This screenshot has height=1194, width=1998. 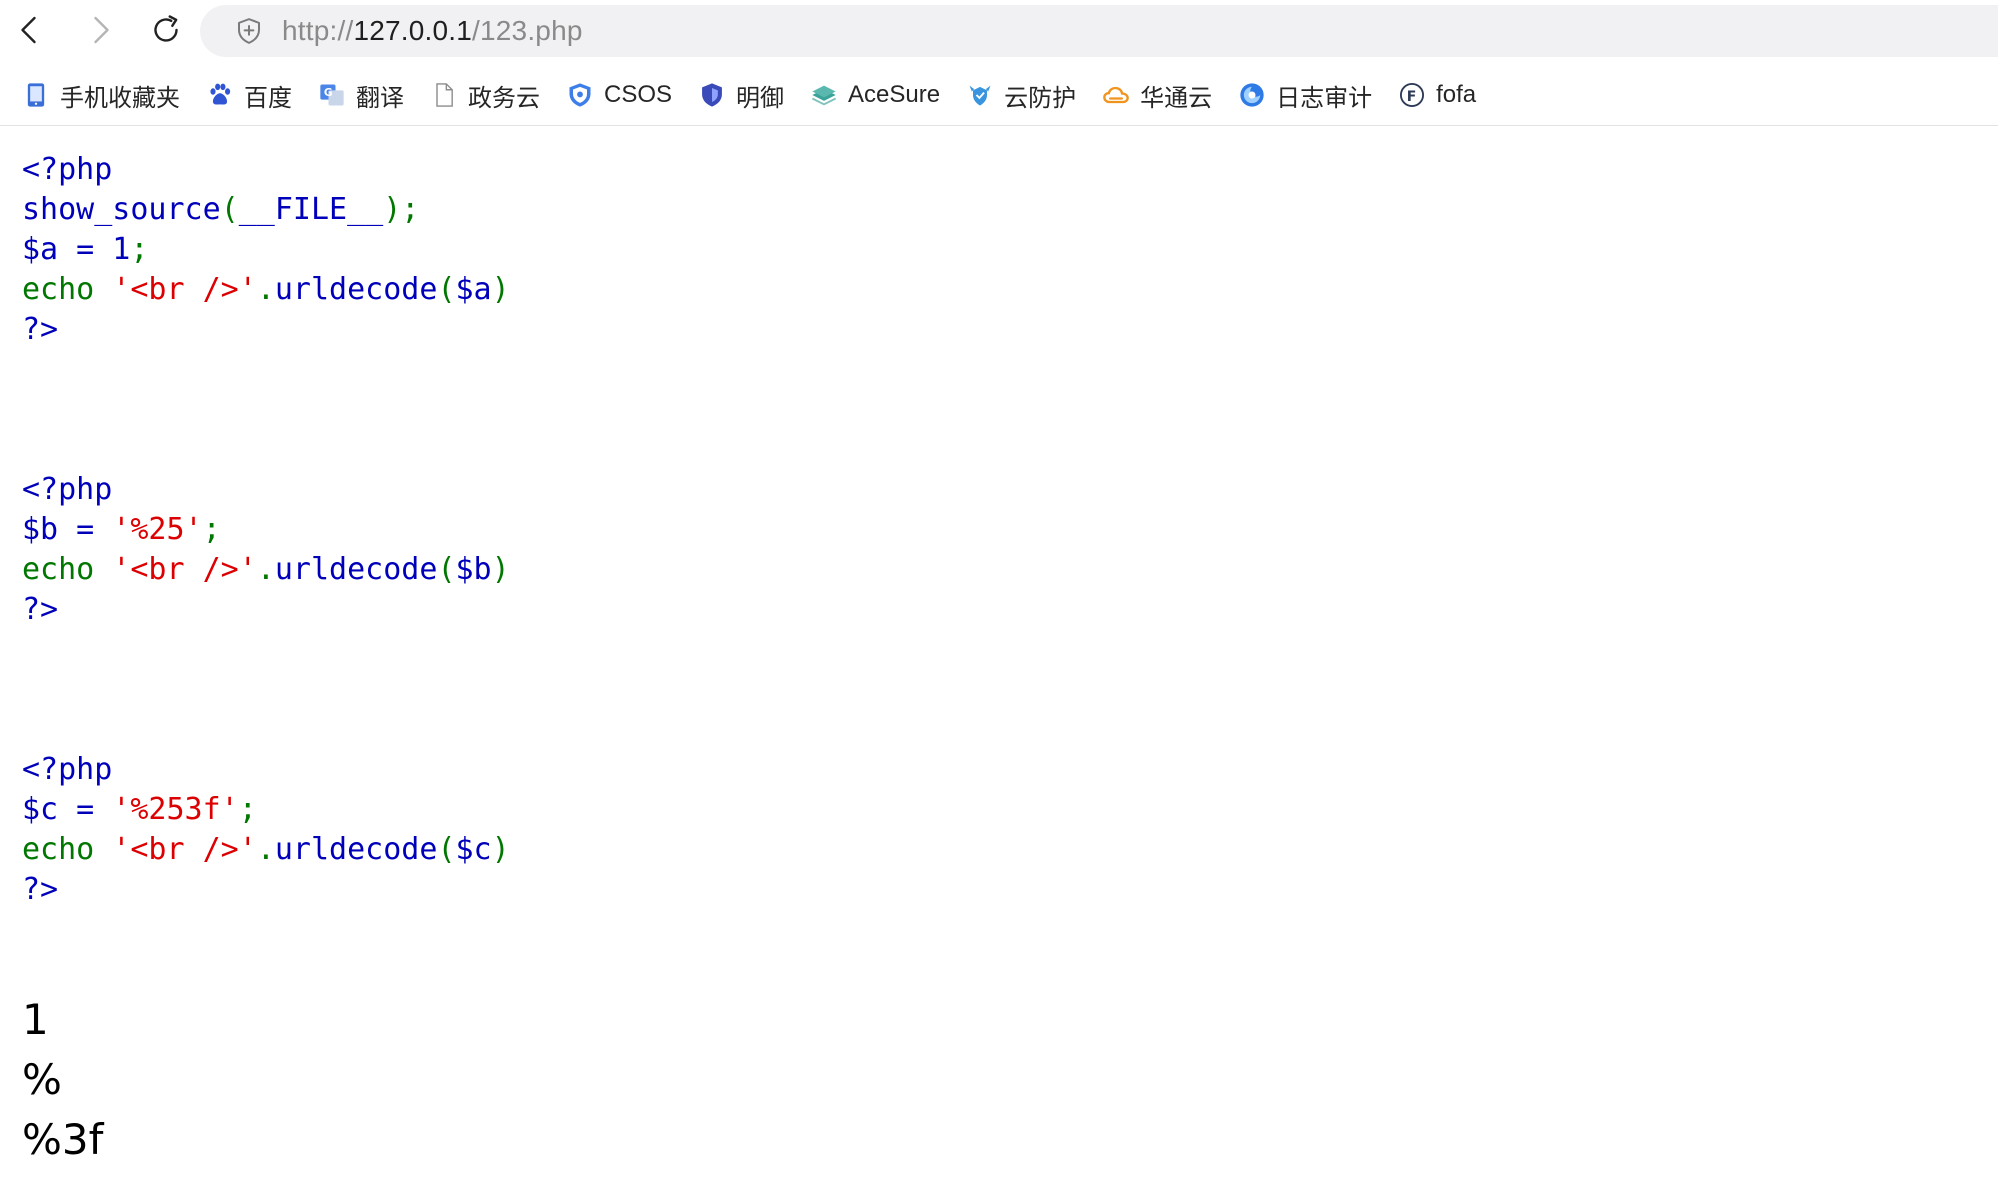 What do you see at coordinates (157, 529) in the screenshot?
I see `code-token: '%25'` at bounding box center [157, 529].